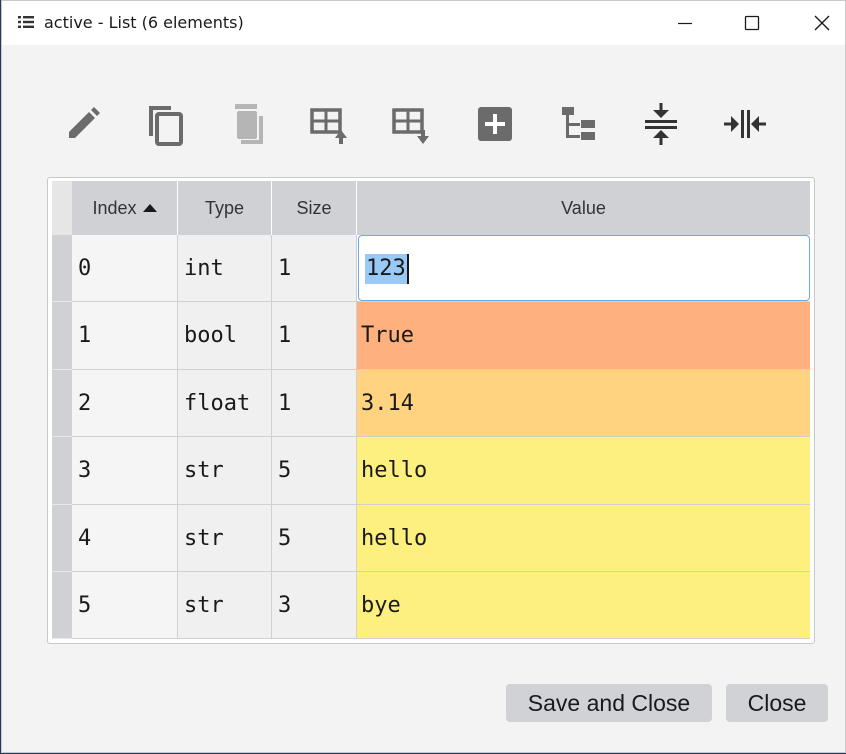 This screenshot has height=754, width=846. I want to click on list-icon, so click(26, 22).